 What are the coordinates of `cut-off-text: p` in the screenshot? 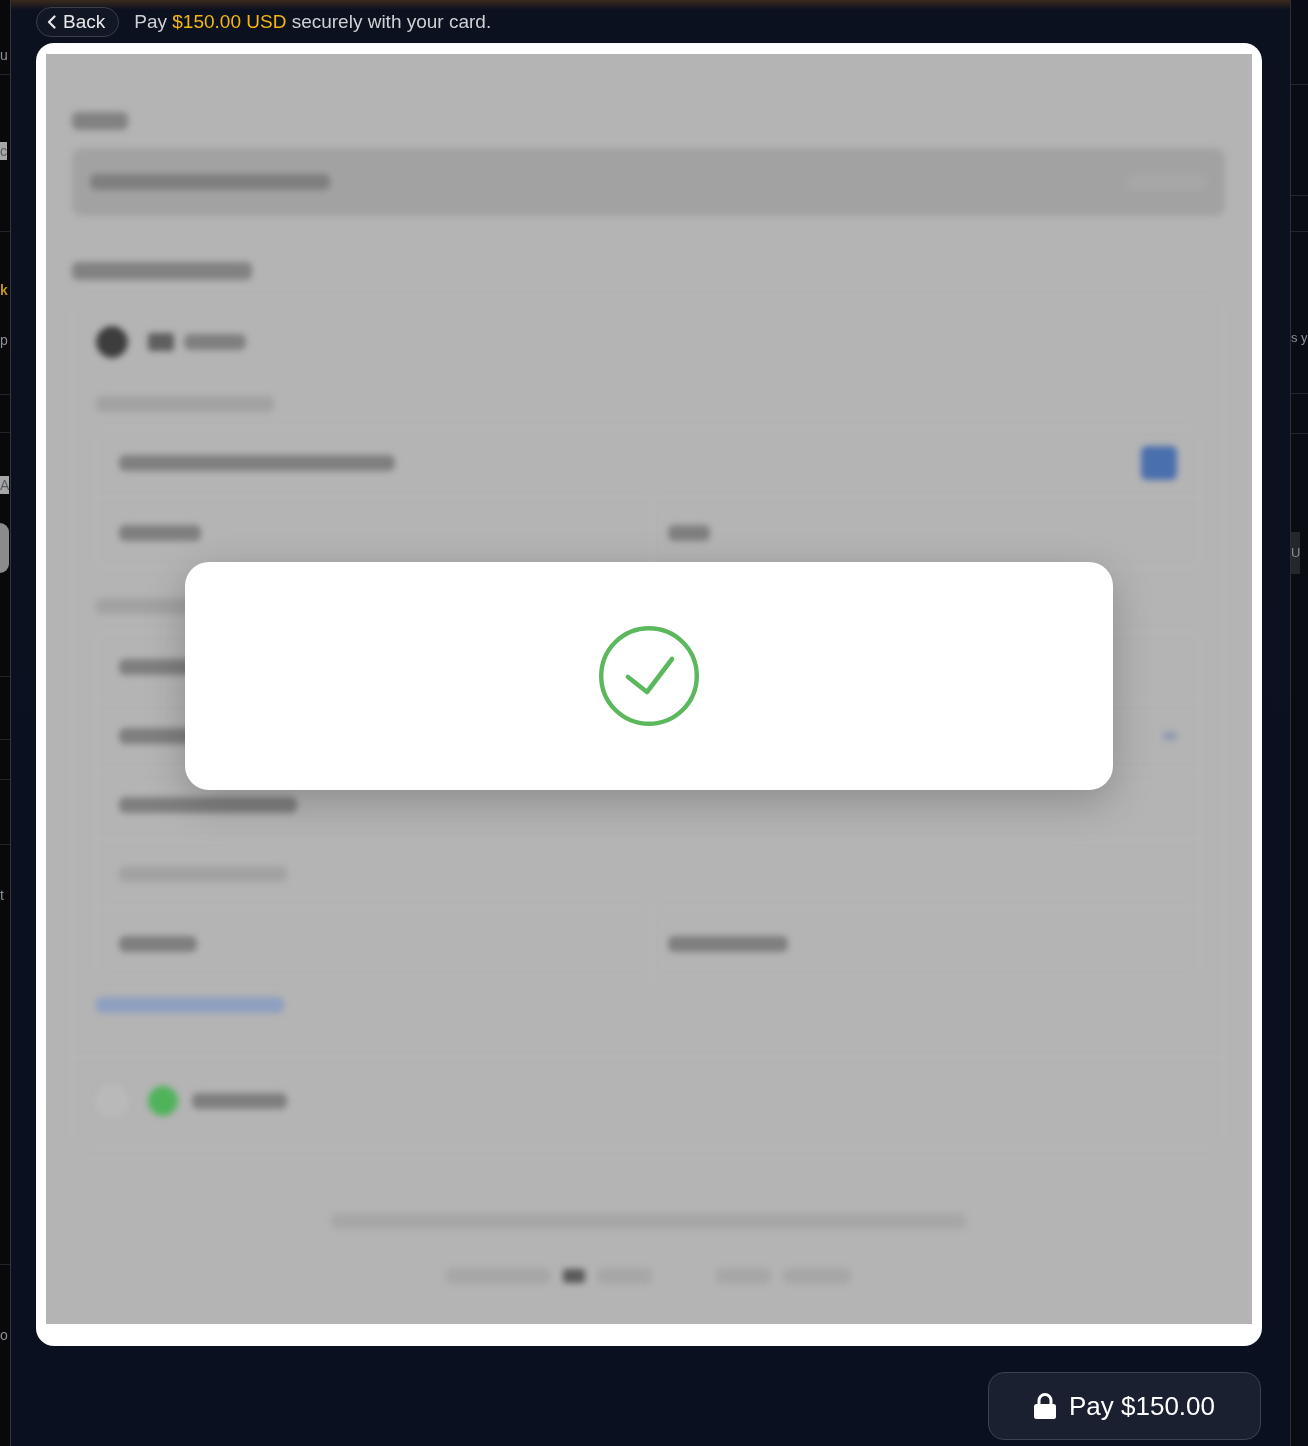 It's located at (4, 340).